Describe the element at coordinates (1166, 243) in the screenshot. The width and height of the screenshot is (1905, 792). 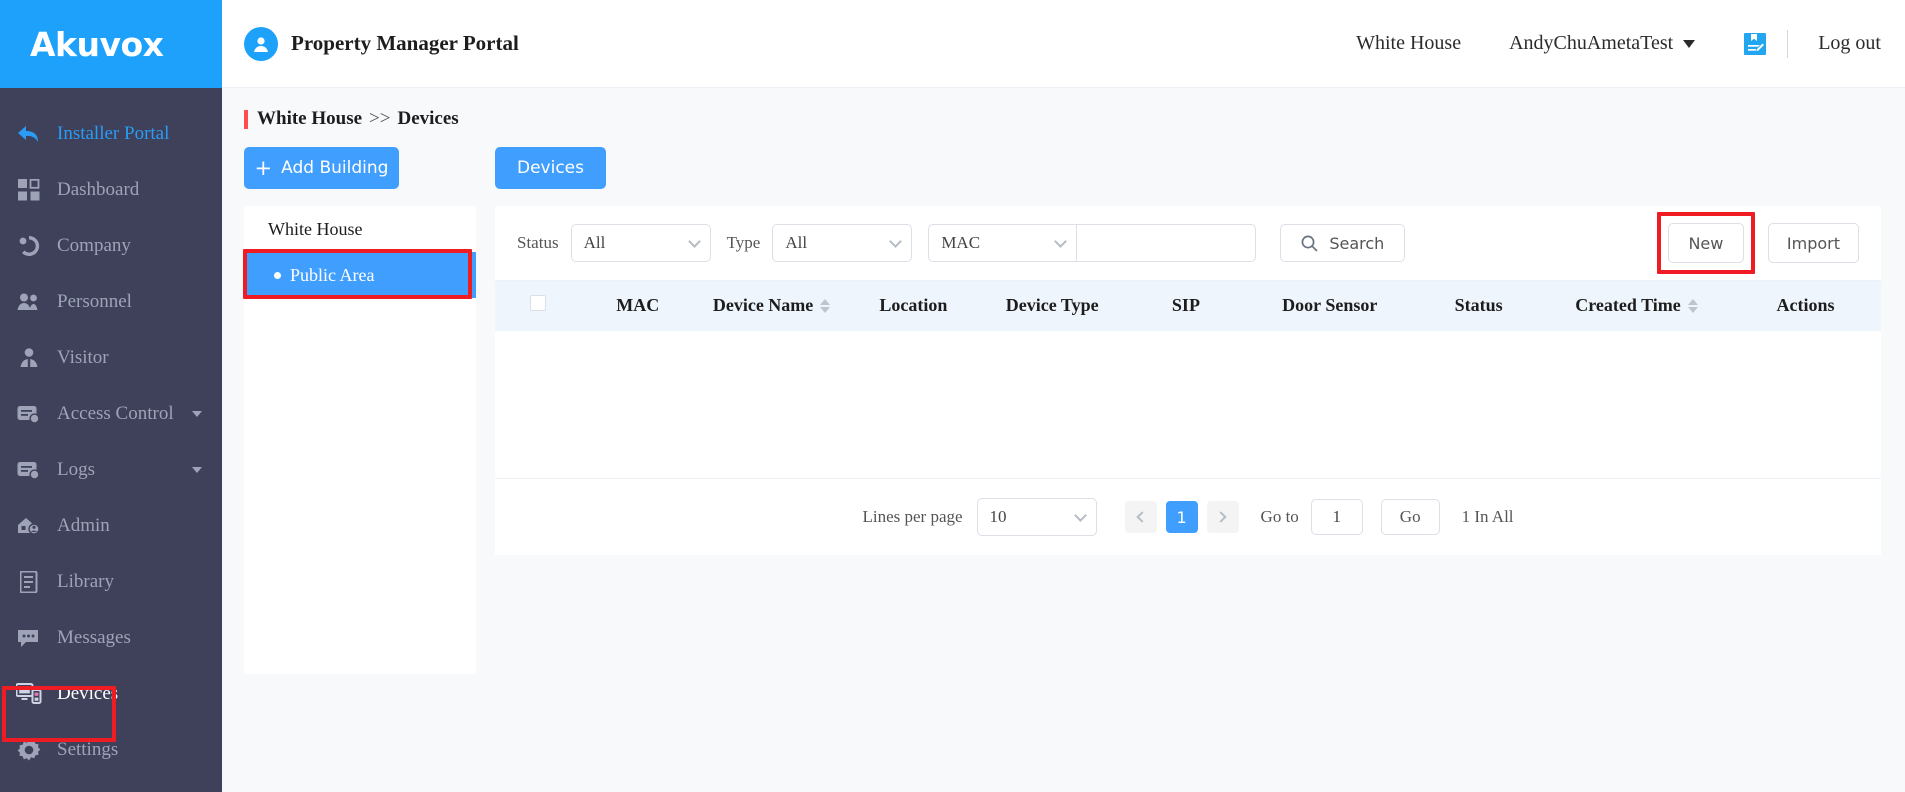
I see `search-input` at that location.